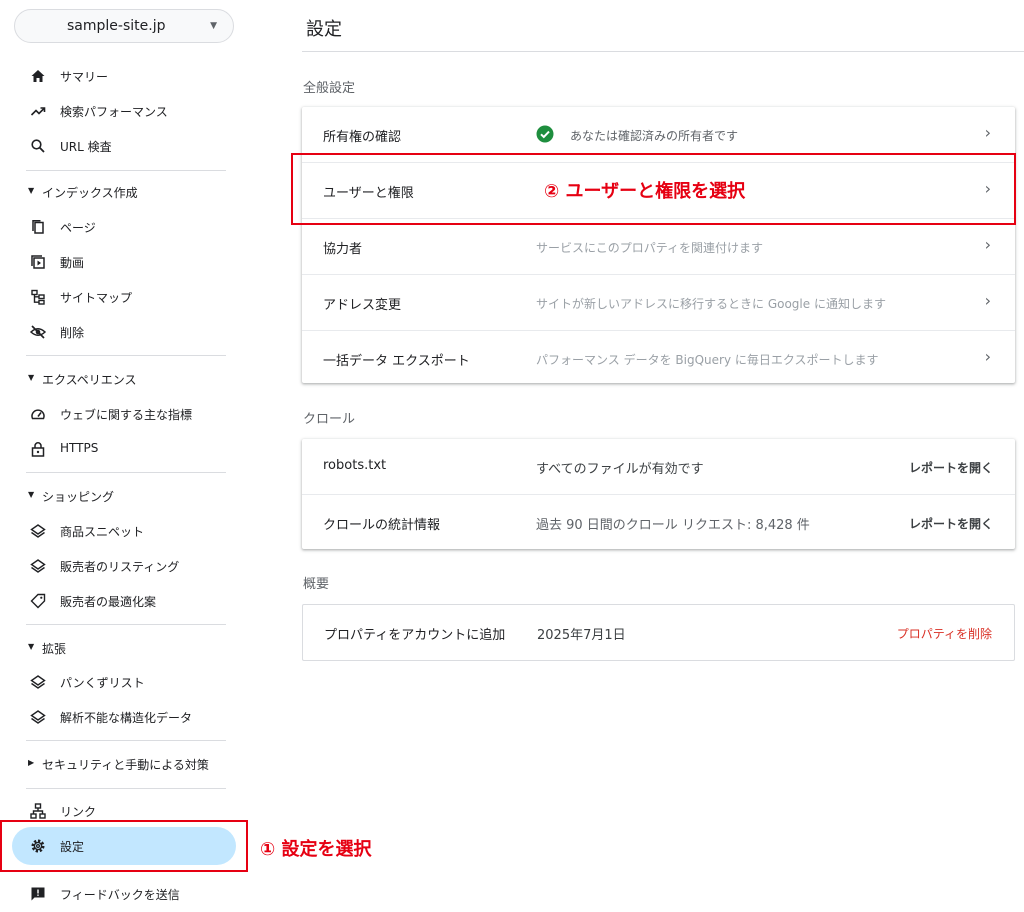  Describe the element at coordinates (645, 191) in the screenshot. I see `annotation-step2-label: ② ユーザーと権限を選択` at that location.